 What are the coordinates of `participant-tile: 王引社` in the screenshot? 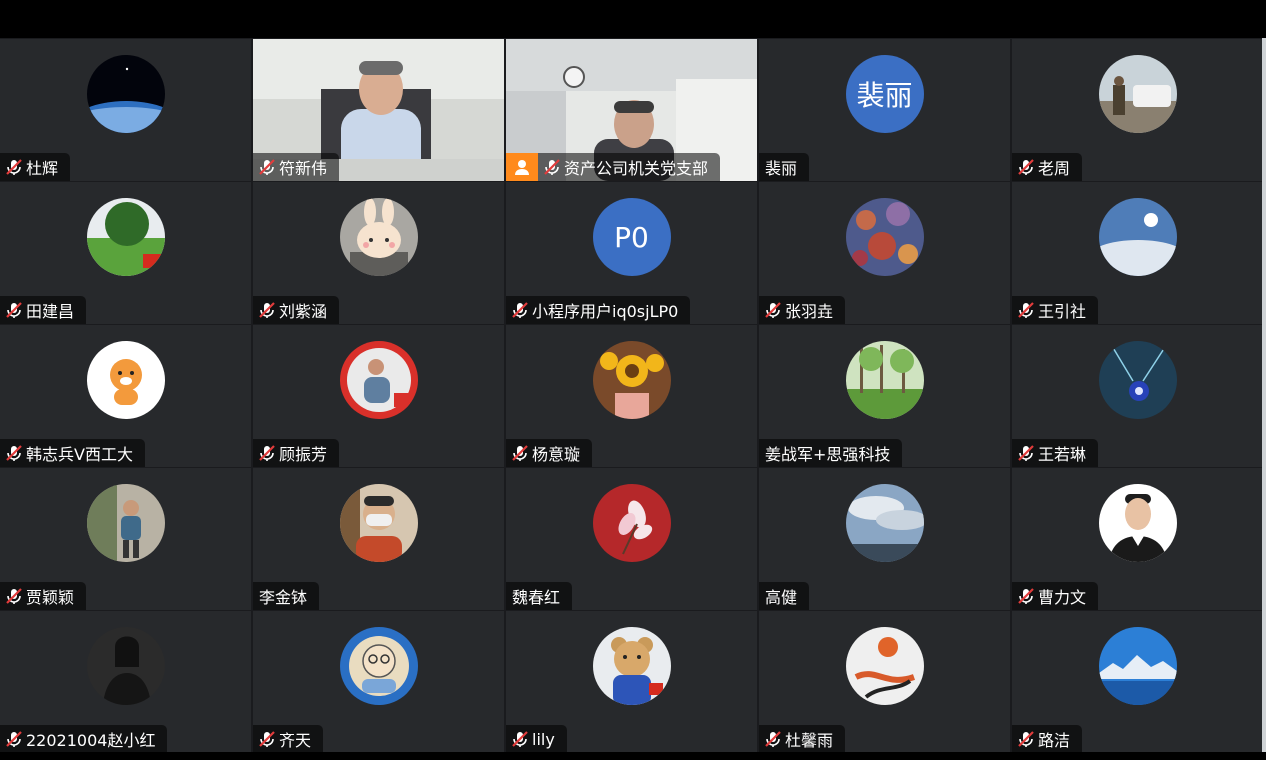 It's located at (1137, 253).